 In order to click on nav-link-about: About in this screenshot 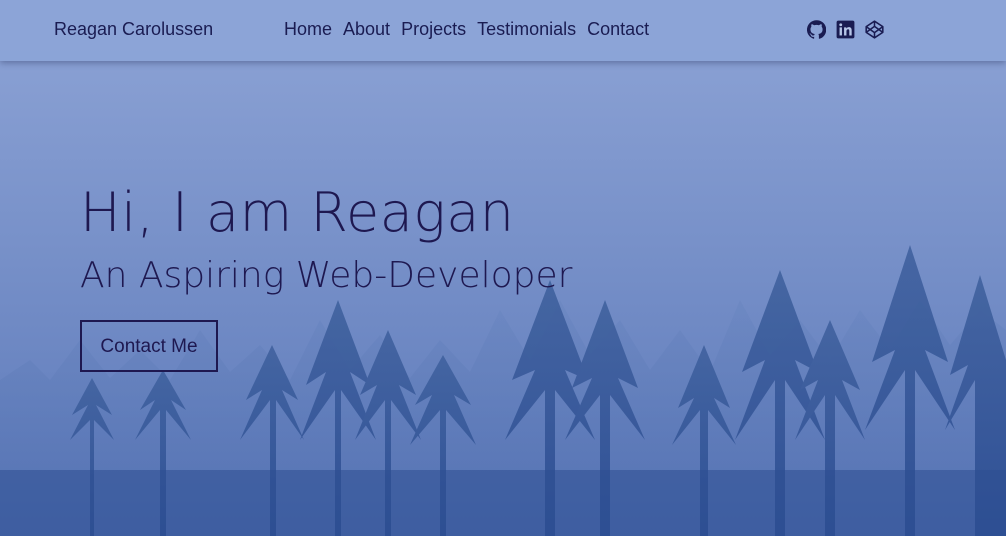, I will do `click(366, 29)`.